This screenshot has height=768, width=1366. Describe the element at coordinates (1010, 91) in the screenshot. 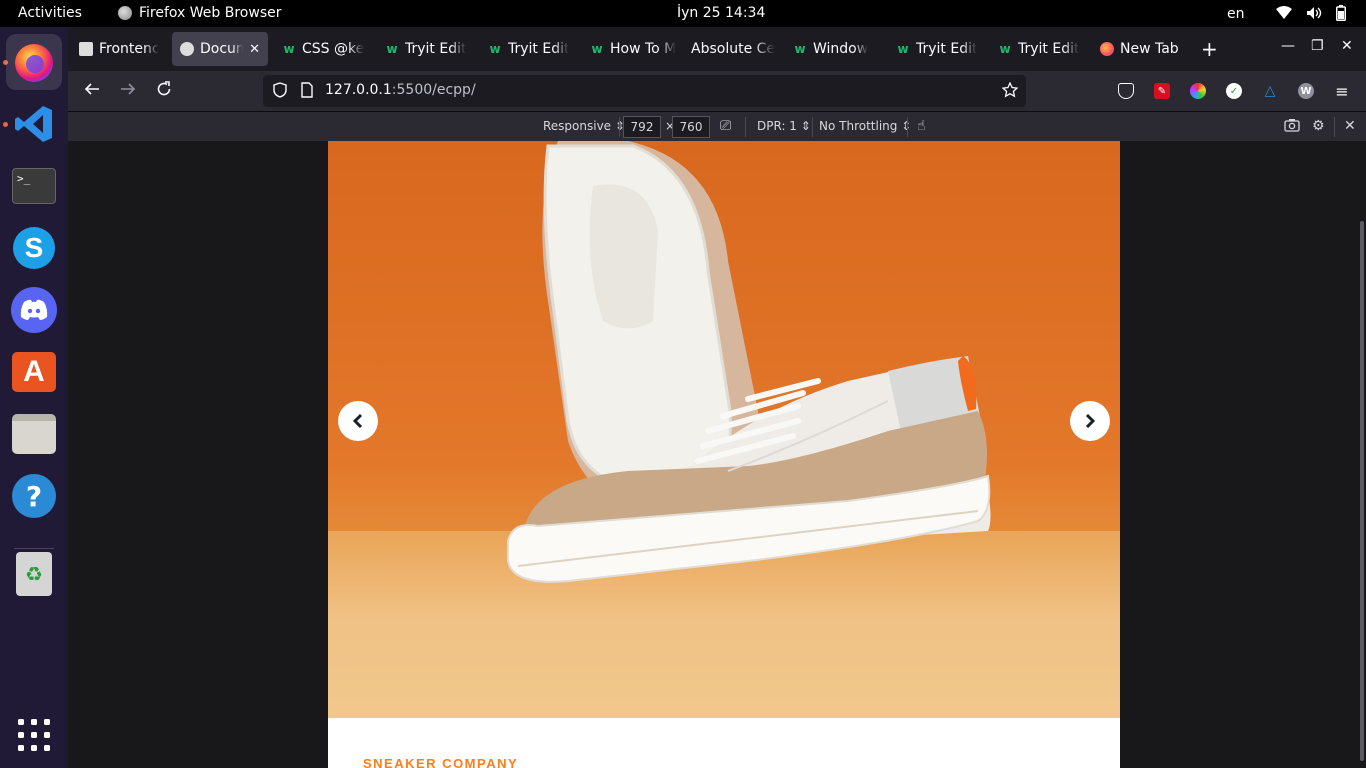

I see `bookmark-star-icon` at that location.